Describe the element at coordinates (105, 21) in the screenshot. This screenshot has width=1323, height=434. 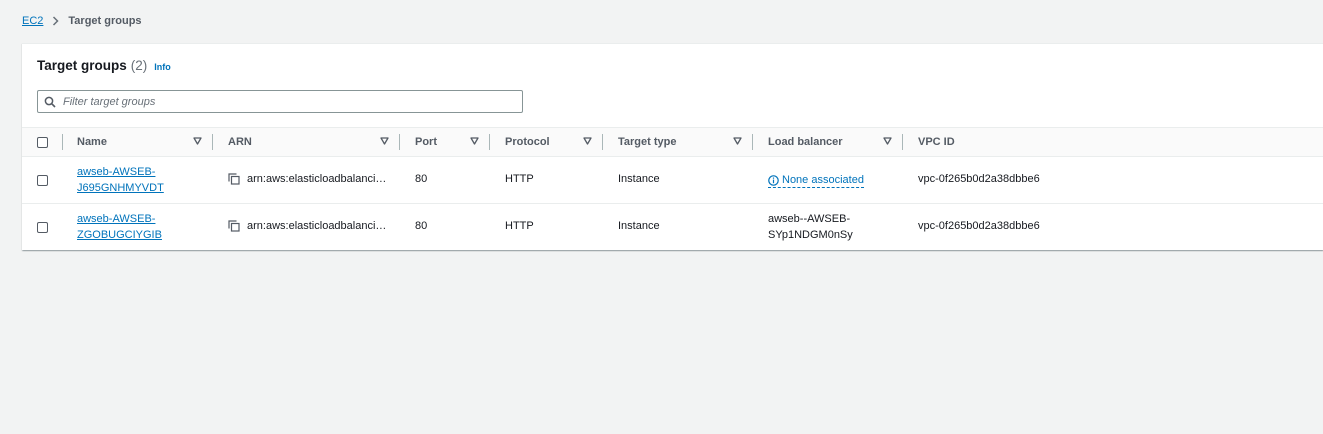
I see `breadcrumb-current: Target groups` at that location.